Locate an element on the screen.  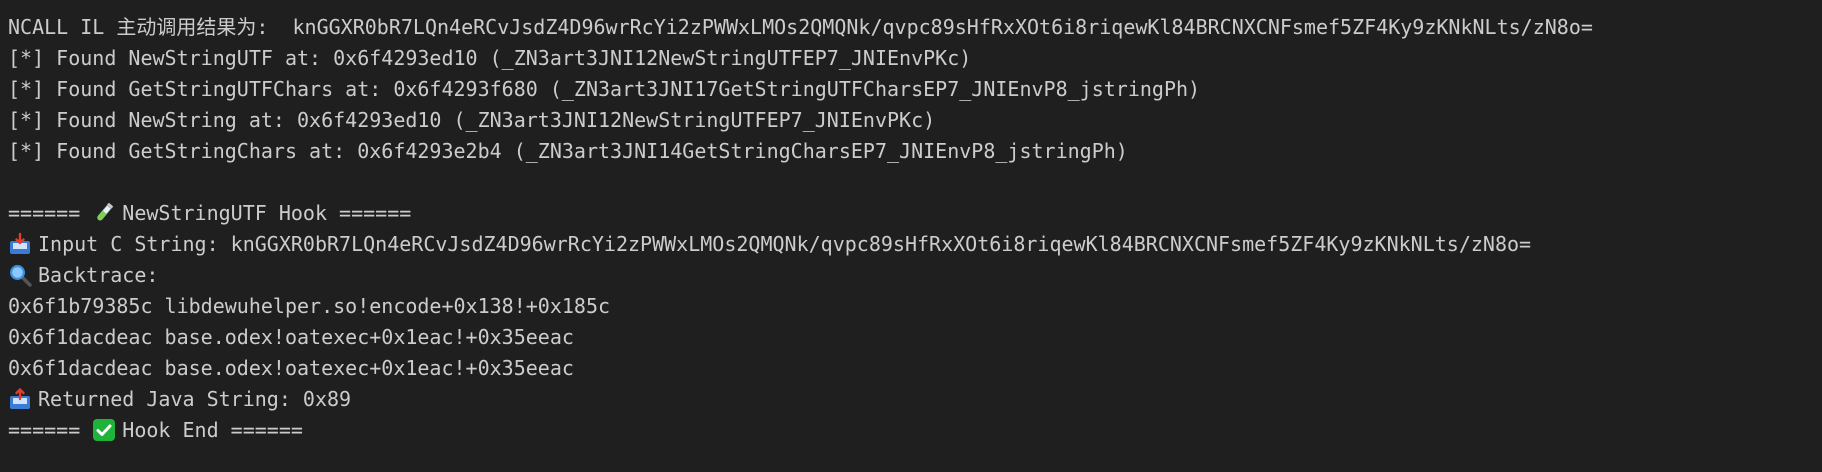
magnifying-glass-icon is located at coordinates (20, 275).